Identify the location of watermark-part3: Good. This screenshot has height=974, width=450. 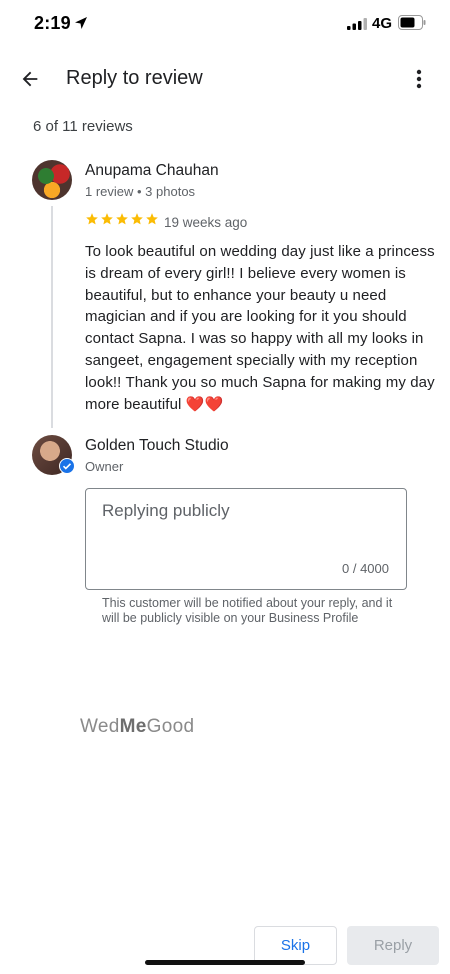
(170, 726).